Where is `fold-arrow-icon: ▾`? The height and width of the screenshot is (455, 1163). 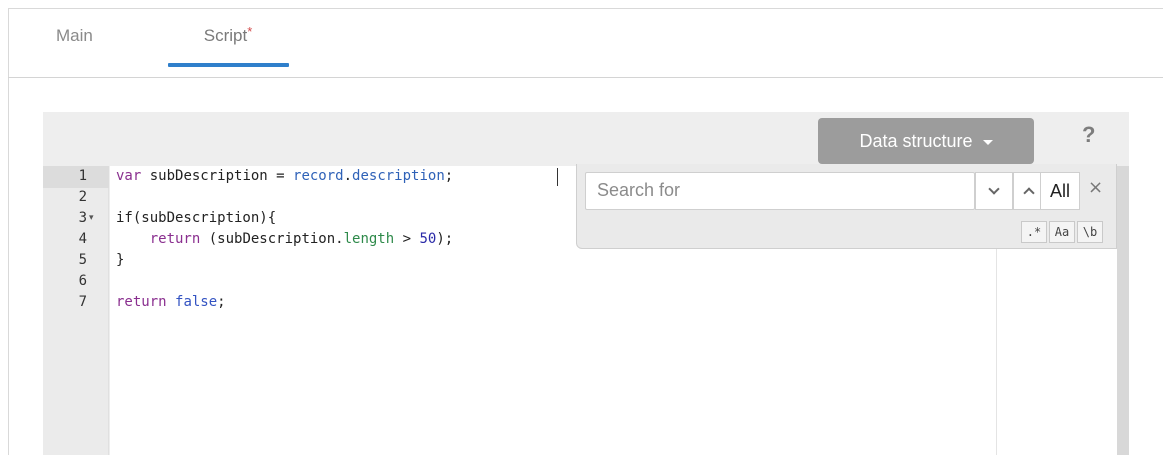 fold-arrow-icon: ▾ is located at coordinates (91, 218).